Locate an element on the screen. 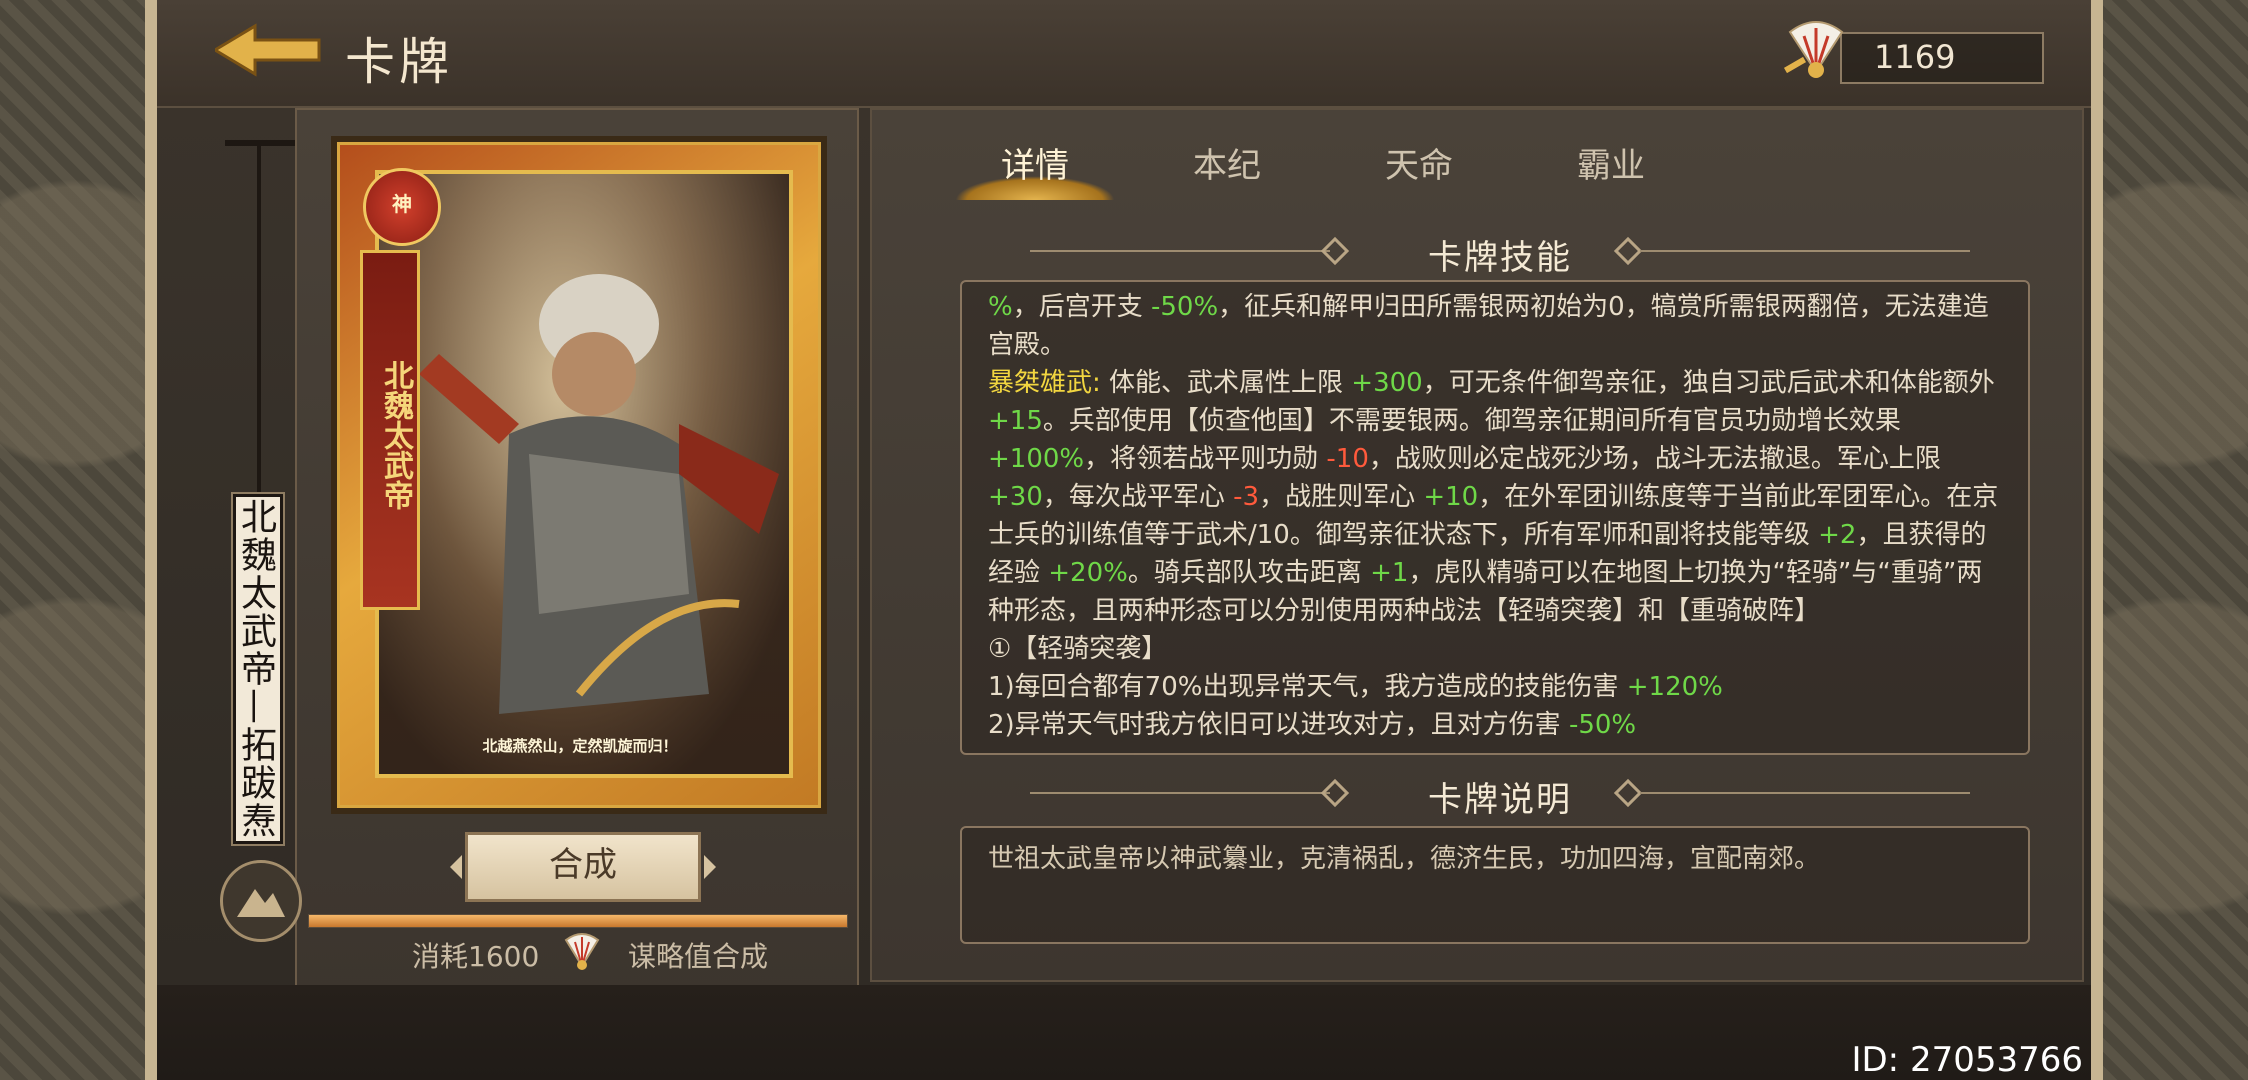 This screenshot has width=2248, height=1080. card-name-scroll: 北魏太武帝—拓跋焘 is located at coordinates (258, 669).